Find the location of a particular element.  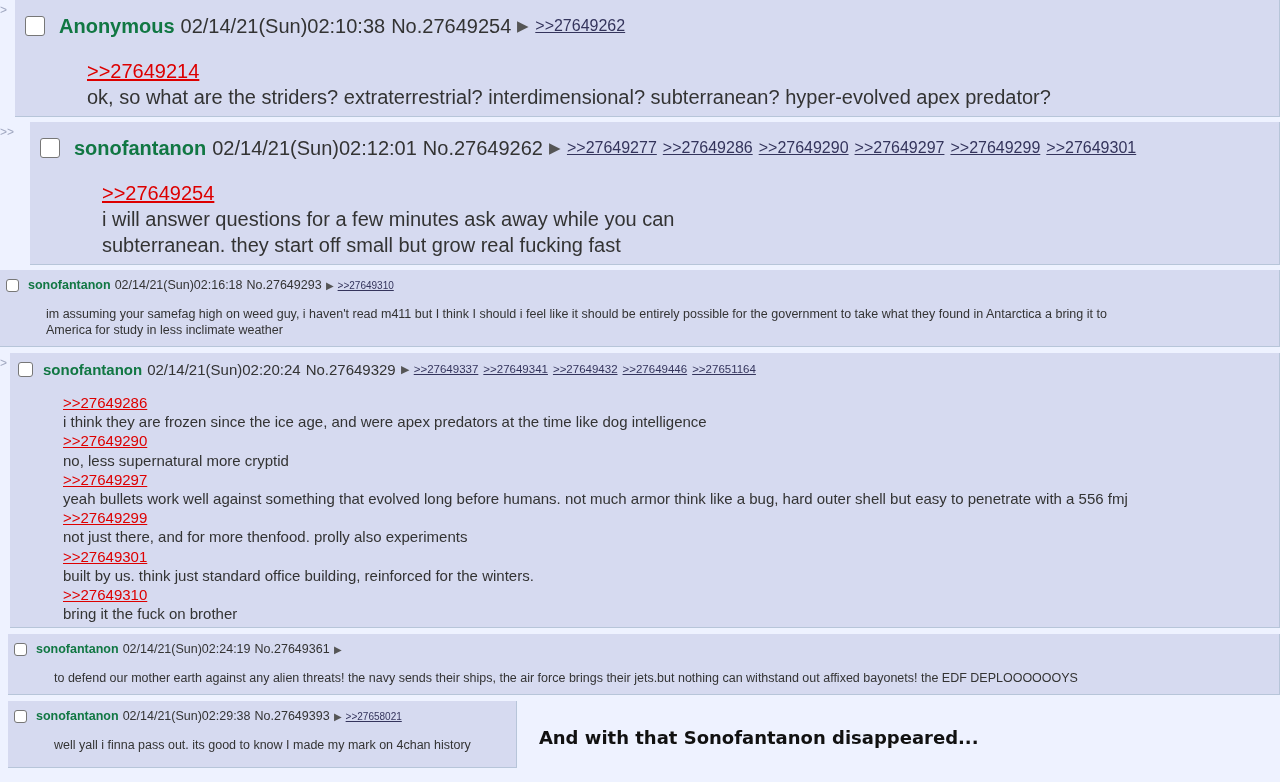

quote-link: >>27649310 is located at coordinates (105, 595).